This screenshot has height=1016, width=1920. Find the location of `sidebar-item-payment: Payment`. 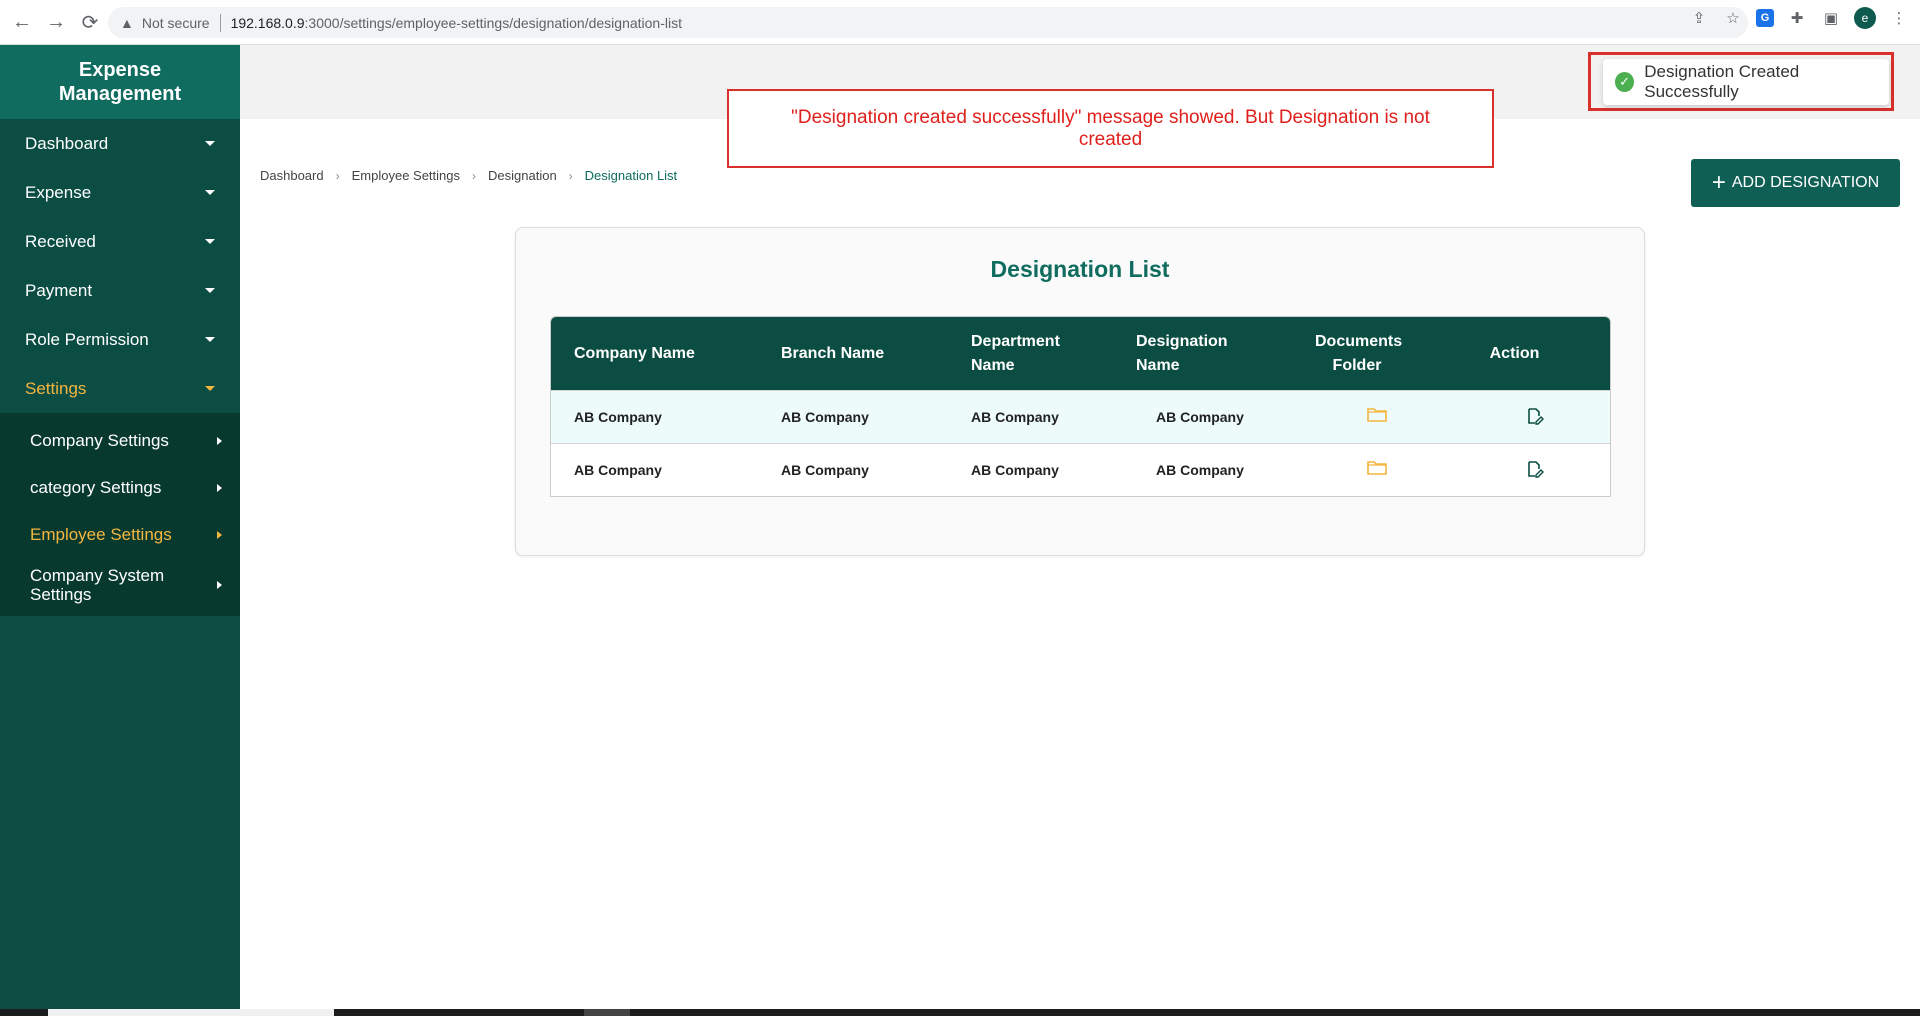

sidebar-item-payment: Payment is located at coordinates (120, 290).